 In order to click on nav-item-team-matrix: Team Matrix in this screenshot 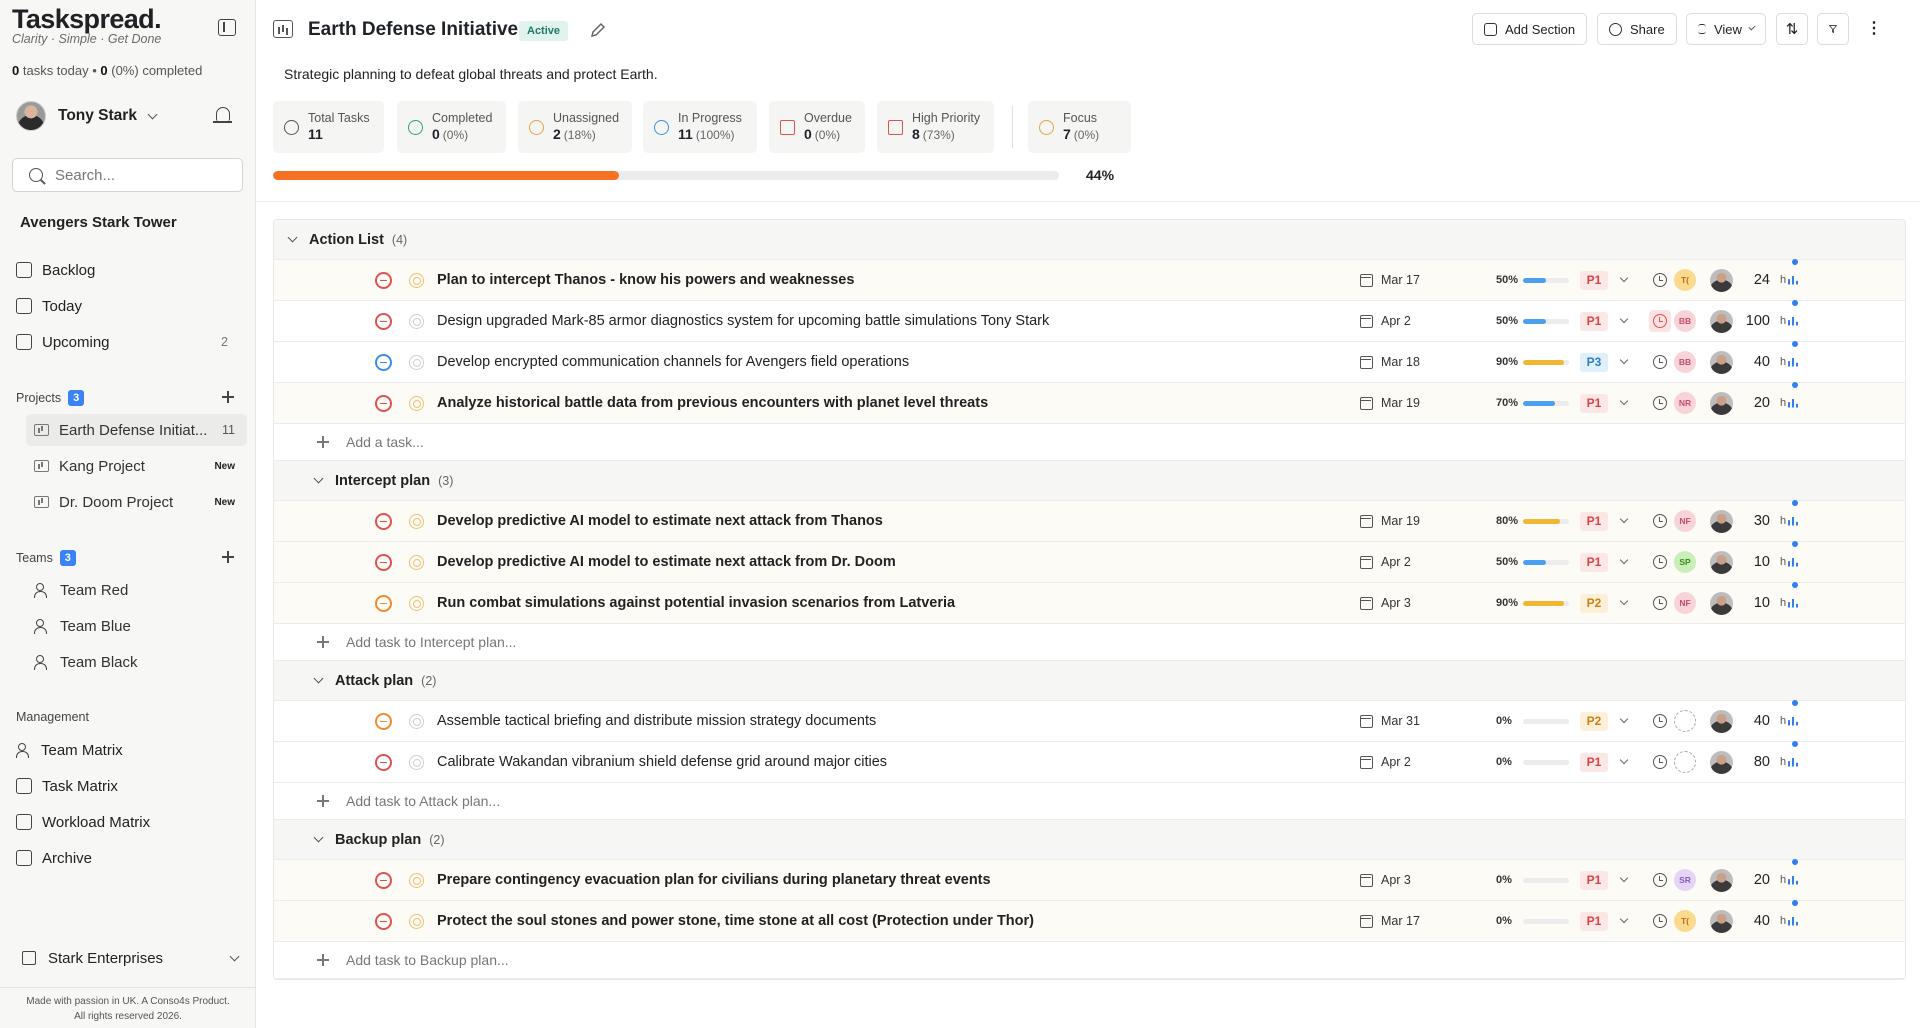, I will do `click(130, 750)`.